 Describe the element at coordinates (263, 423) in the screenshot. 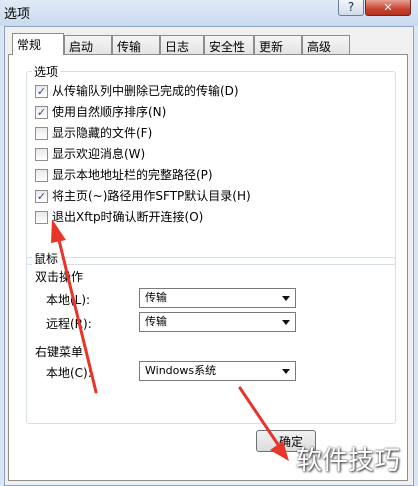

I see `annotation-arrow-ok` at that location.